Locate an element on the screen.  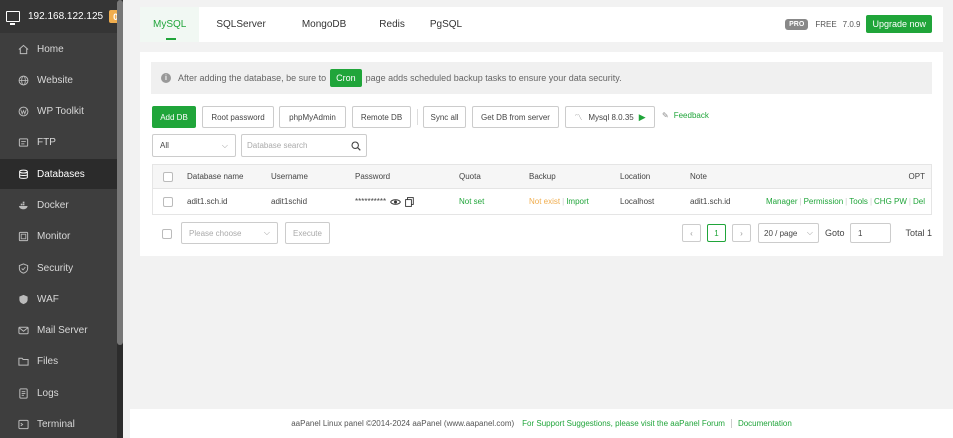
tab-redis: Redis is located at coordinates (388, 24).